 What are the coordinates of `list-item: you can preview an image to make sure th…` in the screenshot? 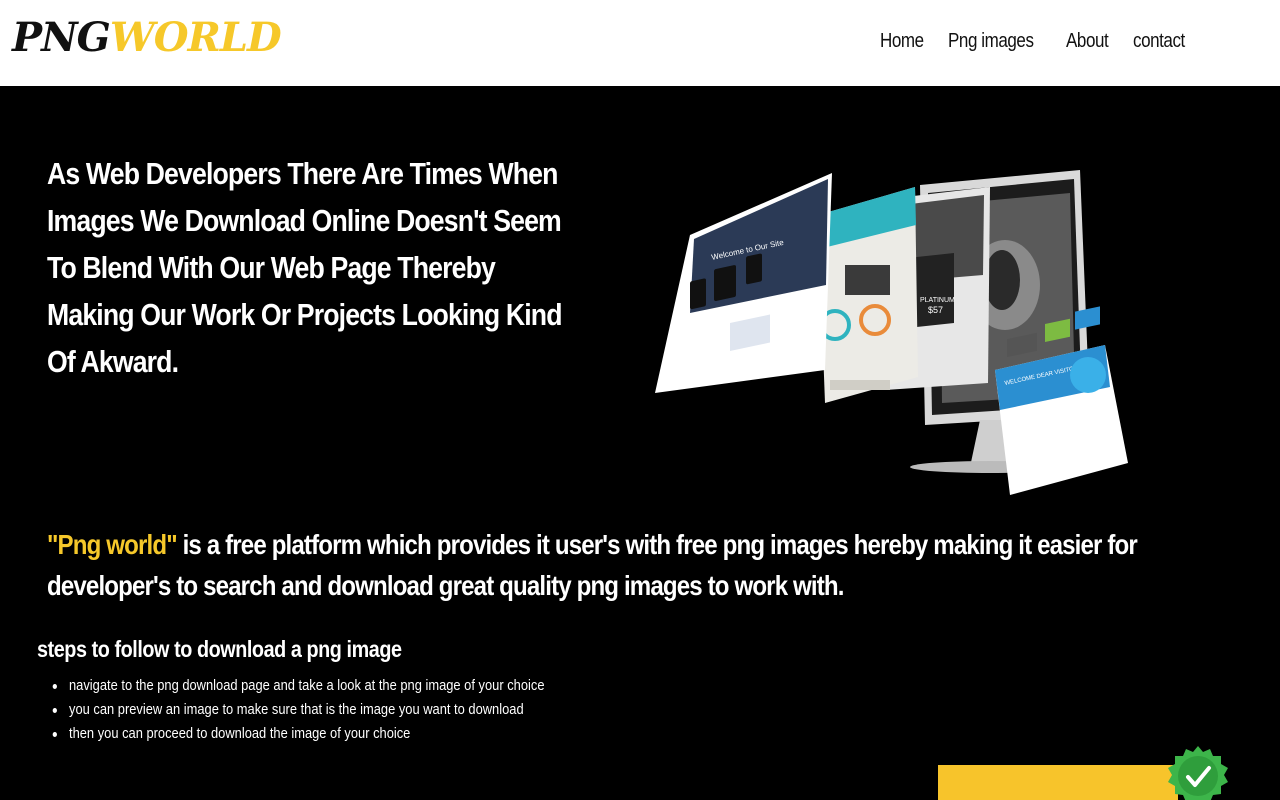 It's located at (298, 710).